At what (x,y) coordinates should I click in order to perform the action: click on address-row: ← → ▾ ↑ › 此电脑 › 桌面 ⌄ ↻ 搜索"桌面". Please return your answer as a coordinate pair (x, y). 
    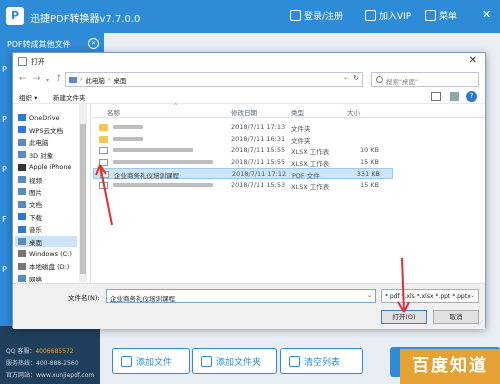
    Looking at the image, I should click on (249, 80).